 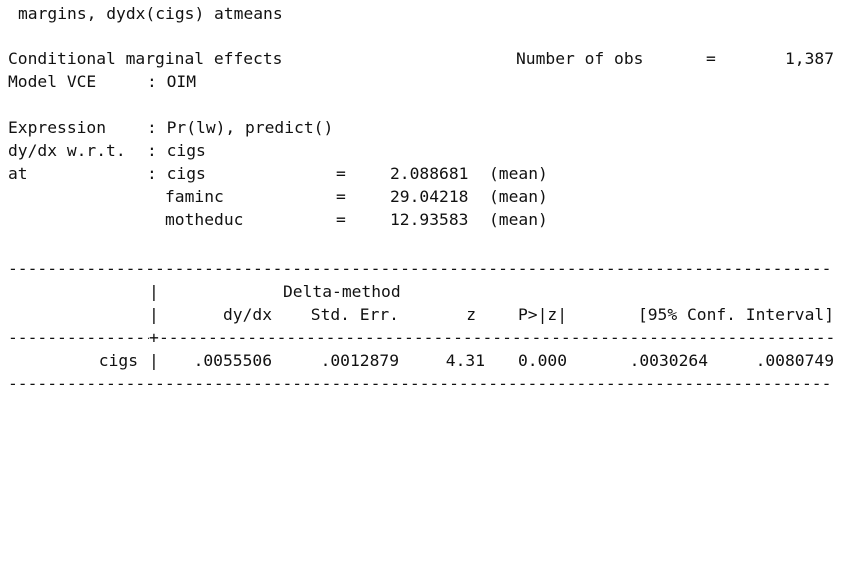 I want to click on delta-method-label: Delta-method, so click(x=342, y=291).